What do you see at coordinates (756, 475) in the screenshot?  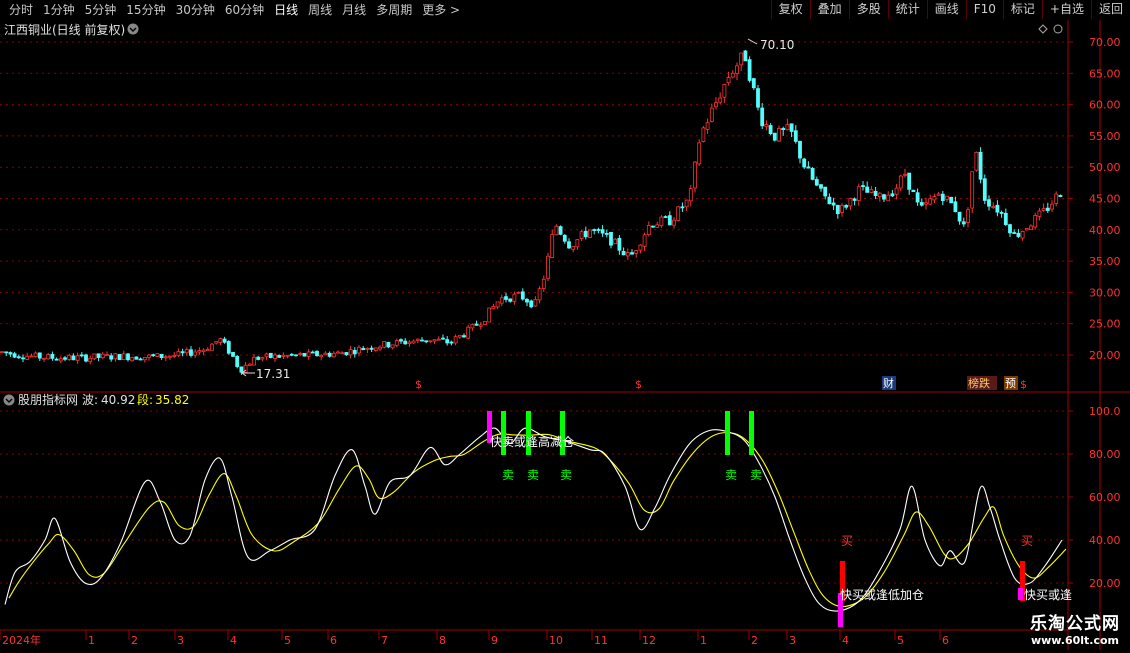 I see `sell-label: 卖` at bounding box center [756, 475].